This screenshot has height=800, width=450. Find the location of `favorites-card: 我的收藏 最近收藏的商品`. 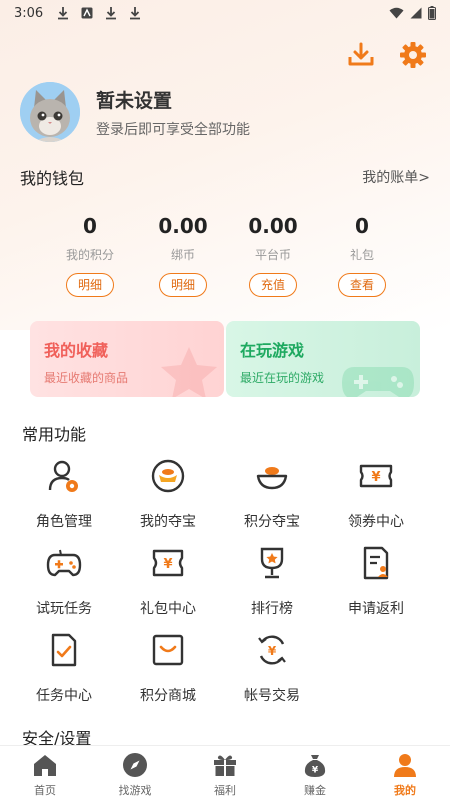

favorites-card: 我的收藏 最近收藏的商品 is located at coordinates (127, 359).